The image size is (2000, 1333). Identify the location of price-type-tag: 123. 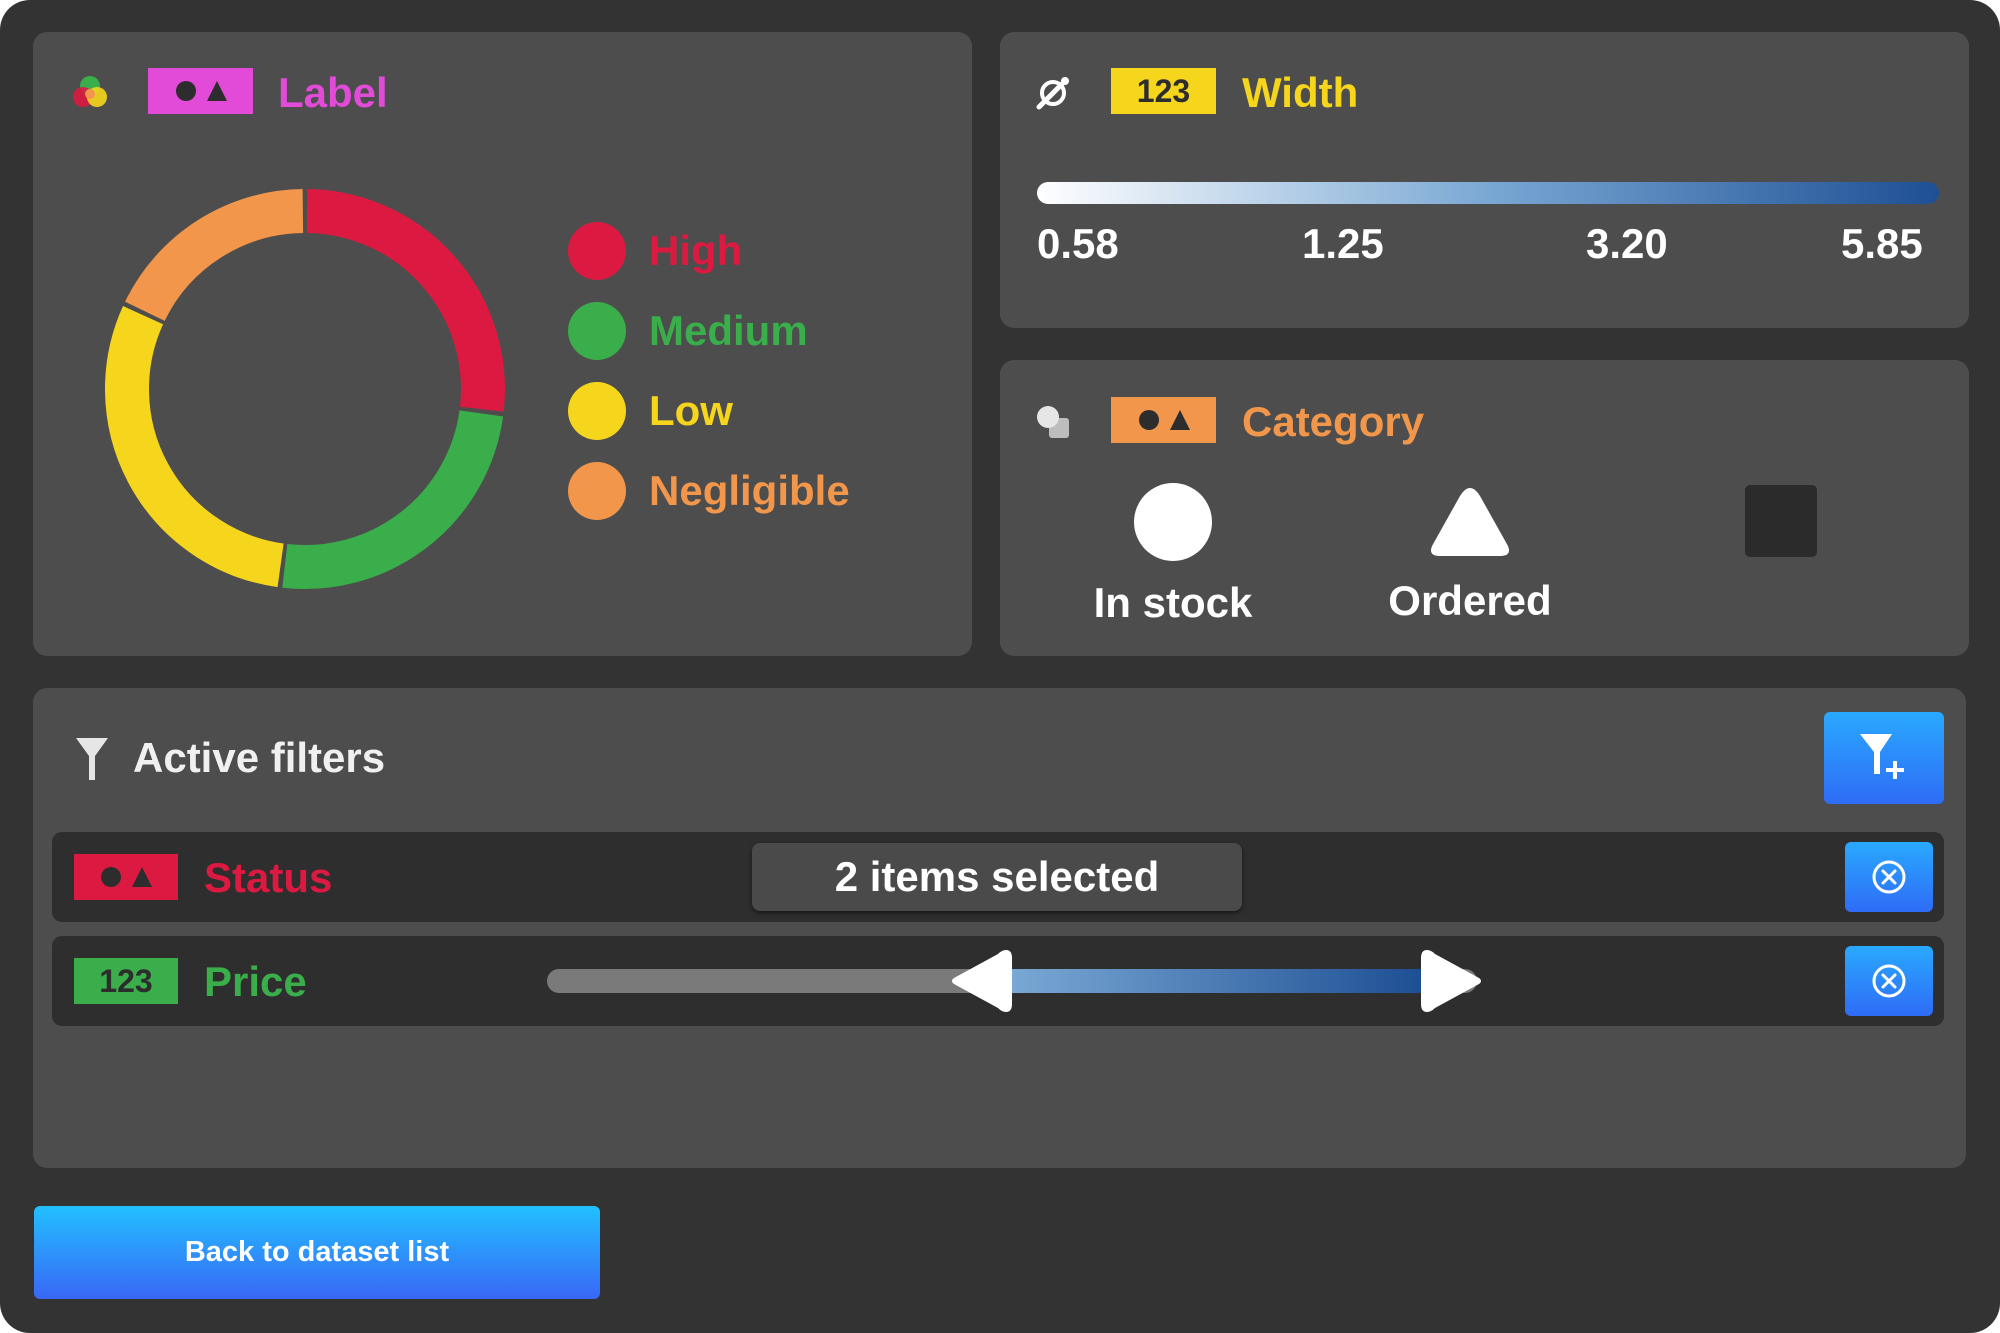
(126, 981).